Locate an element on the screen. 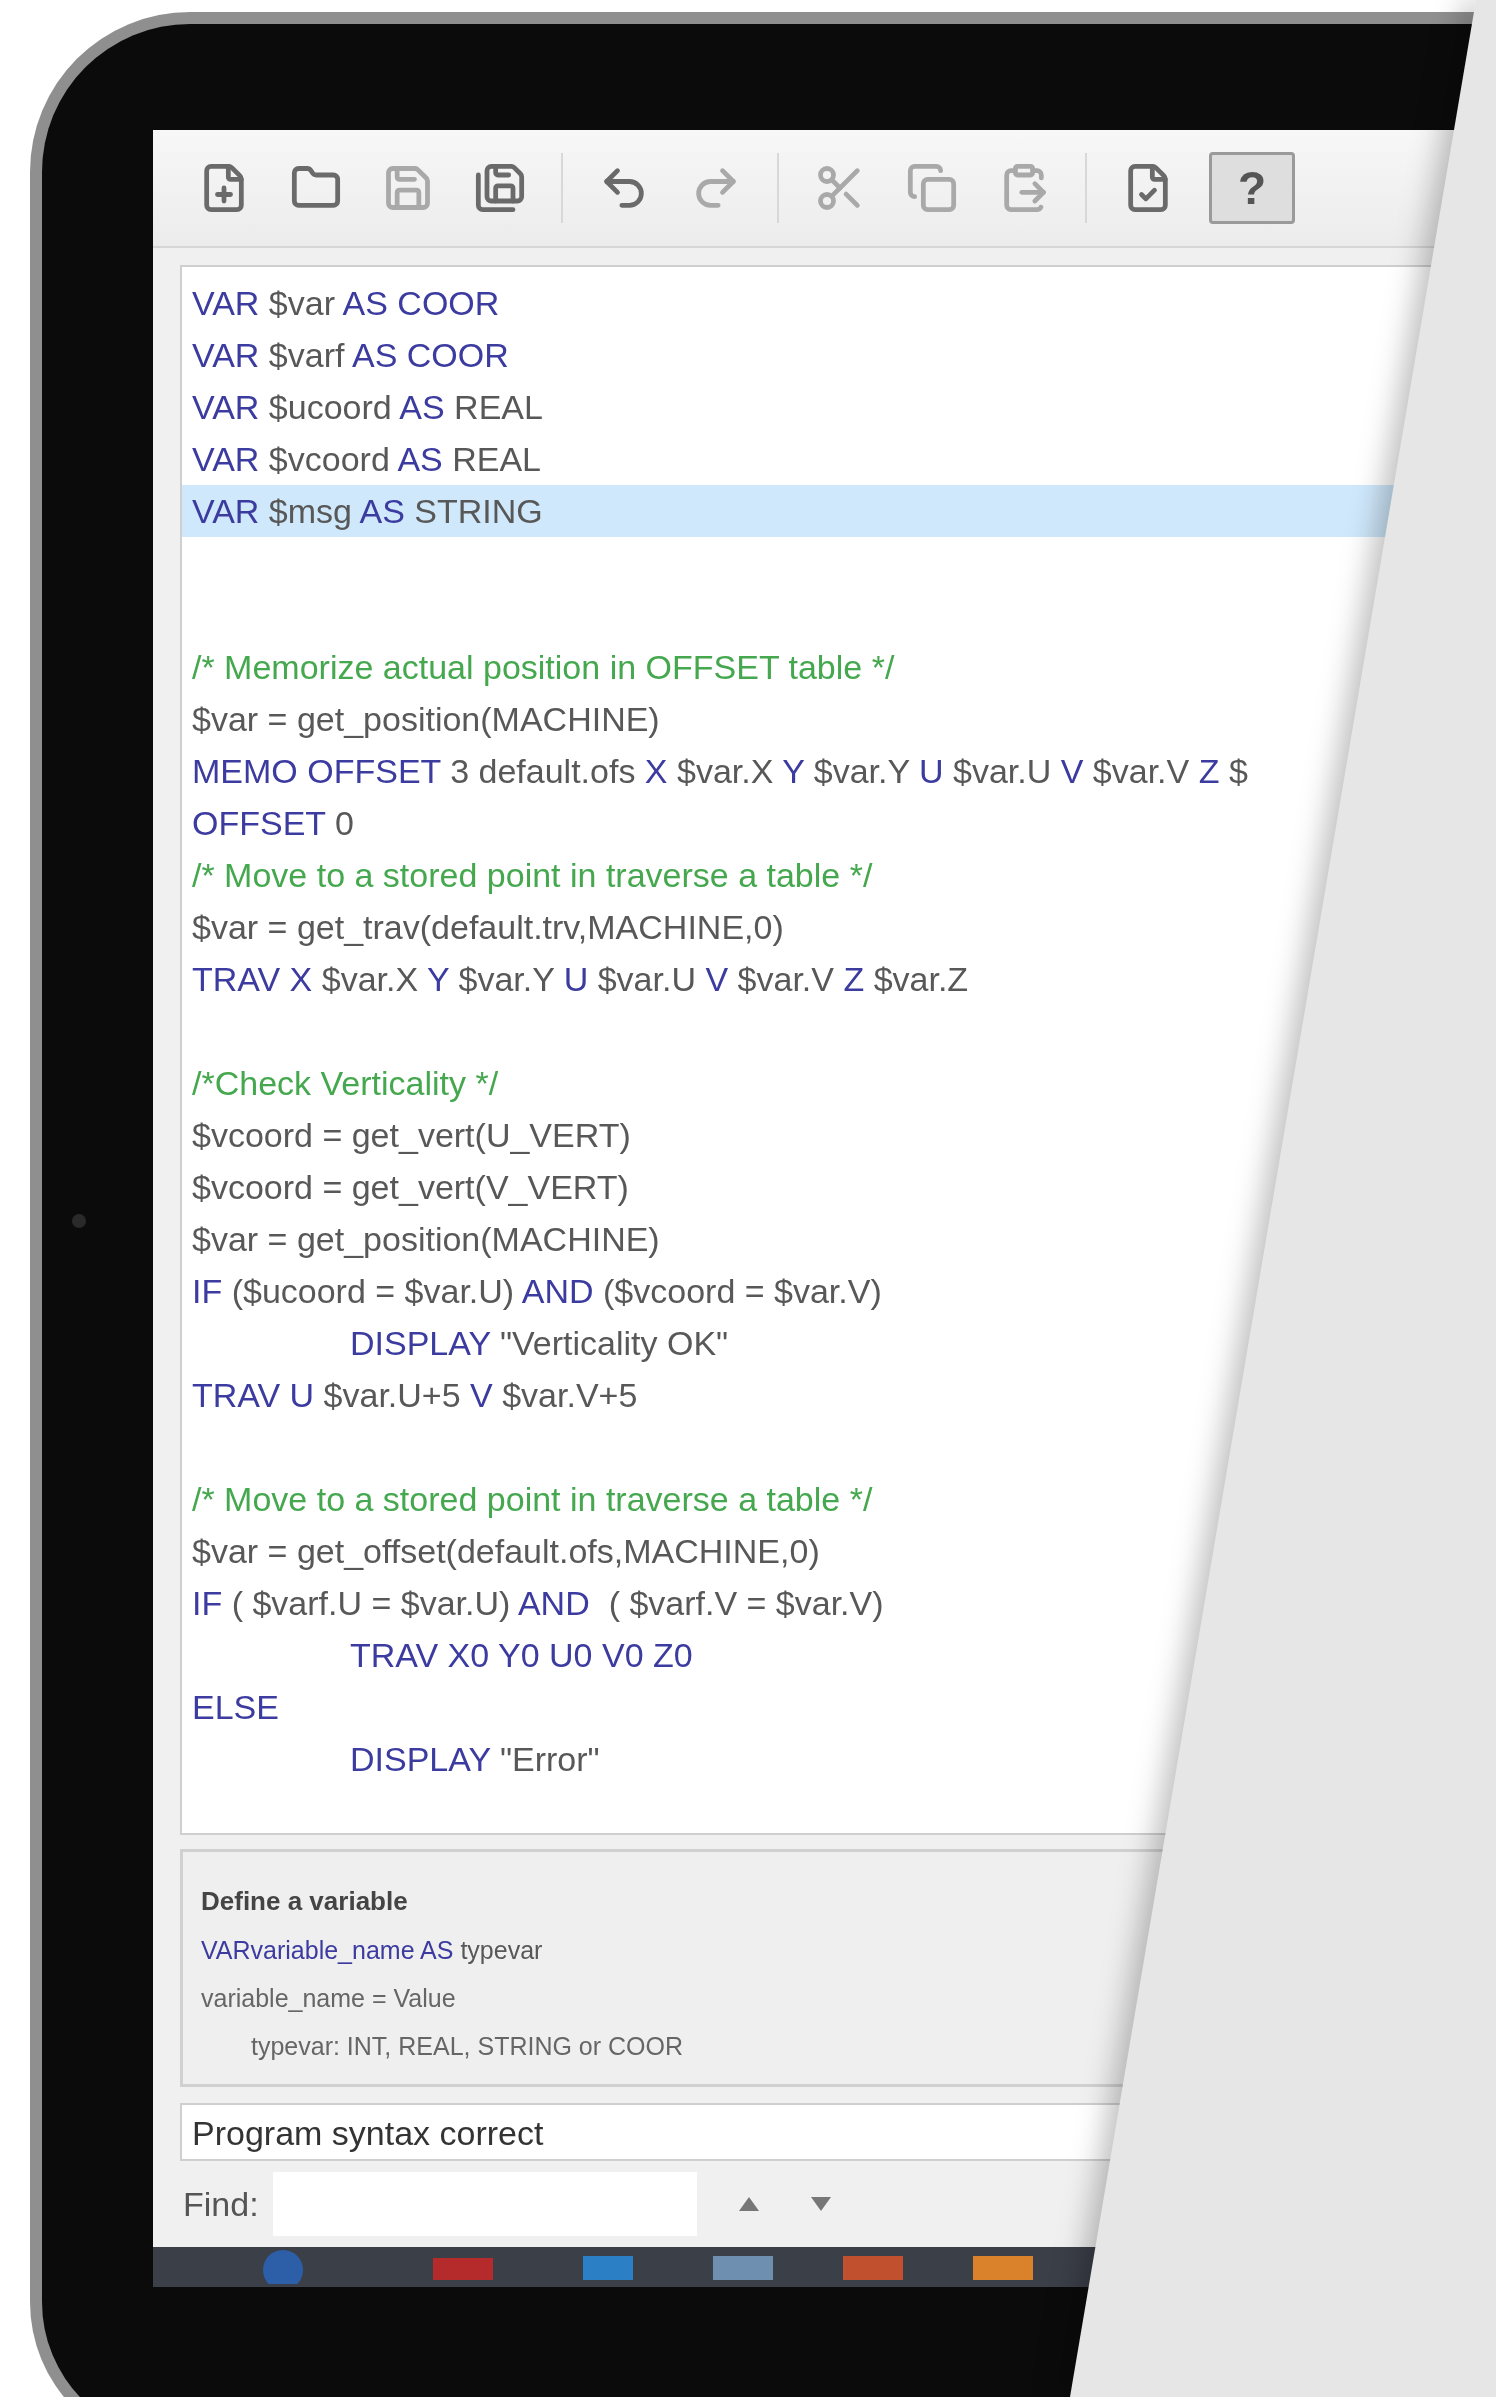 This screenshot has height=2397, width=1496. code-line: TRAV X0 Y0 U0 V0 Z0 is located at coordinates (521, 1655).